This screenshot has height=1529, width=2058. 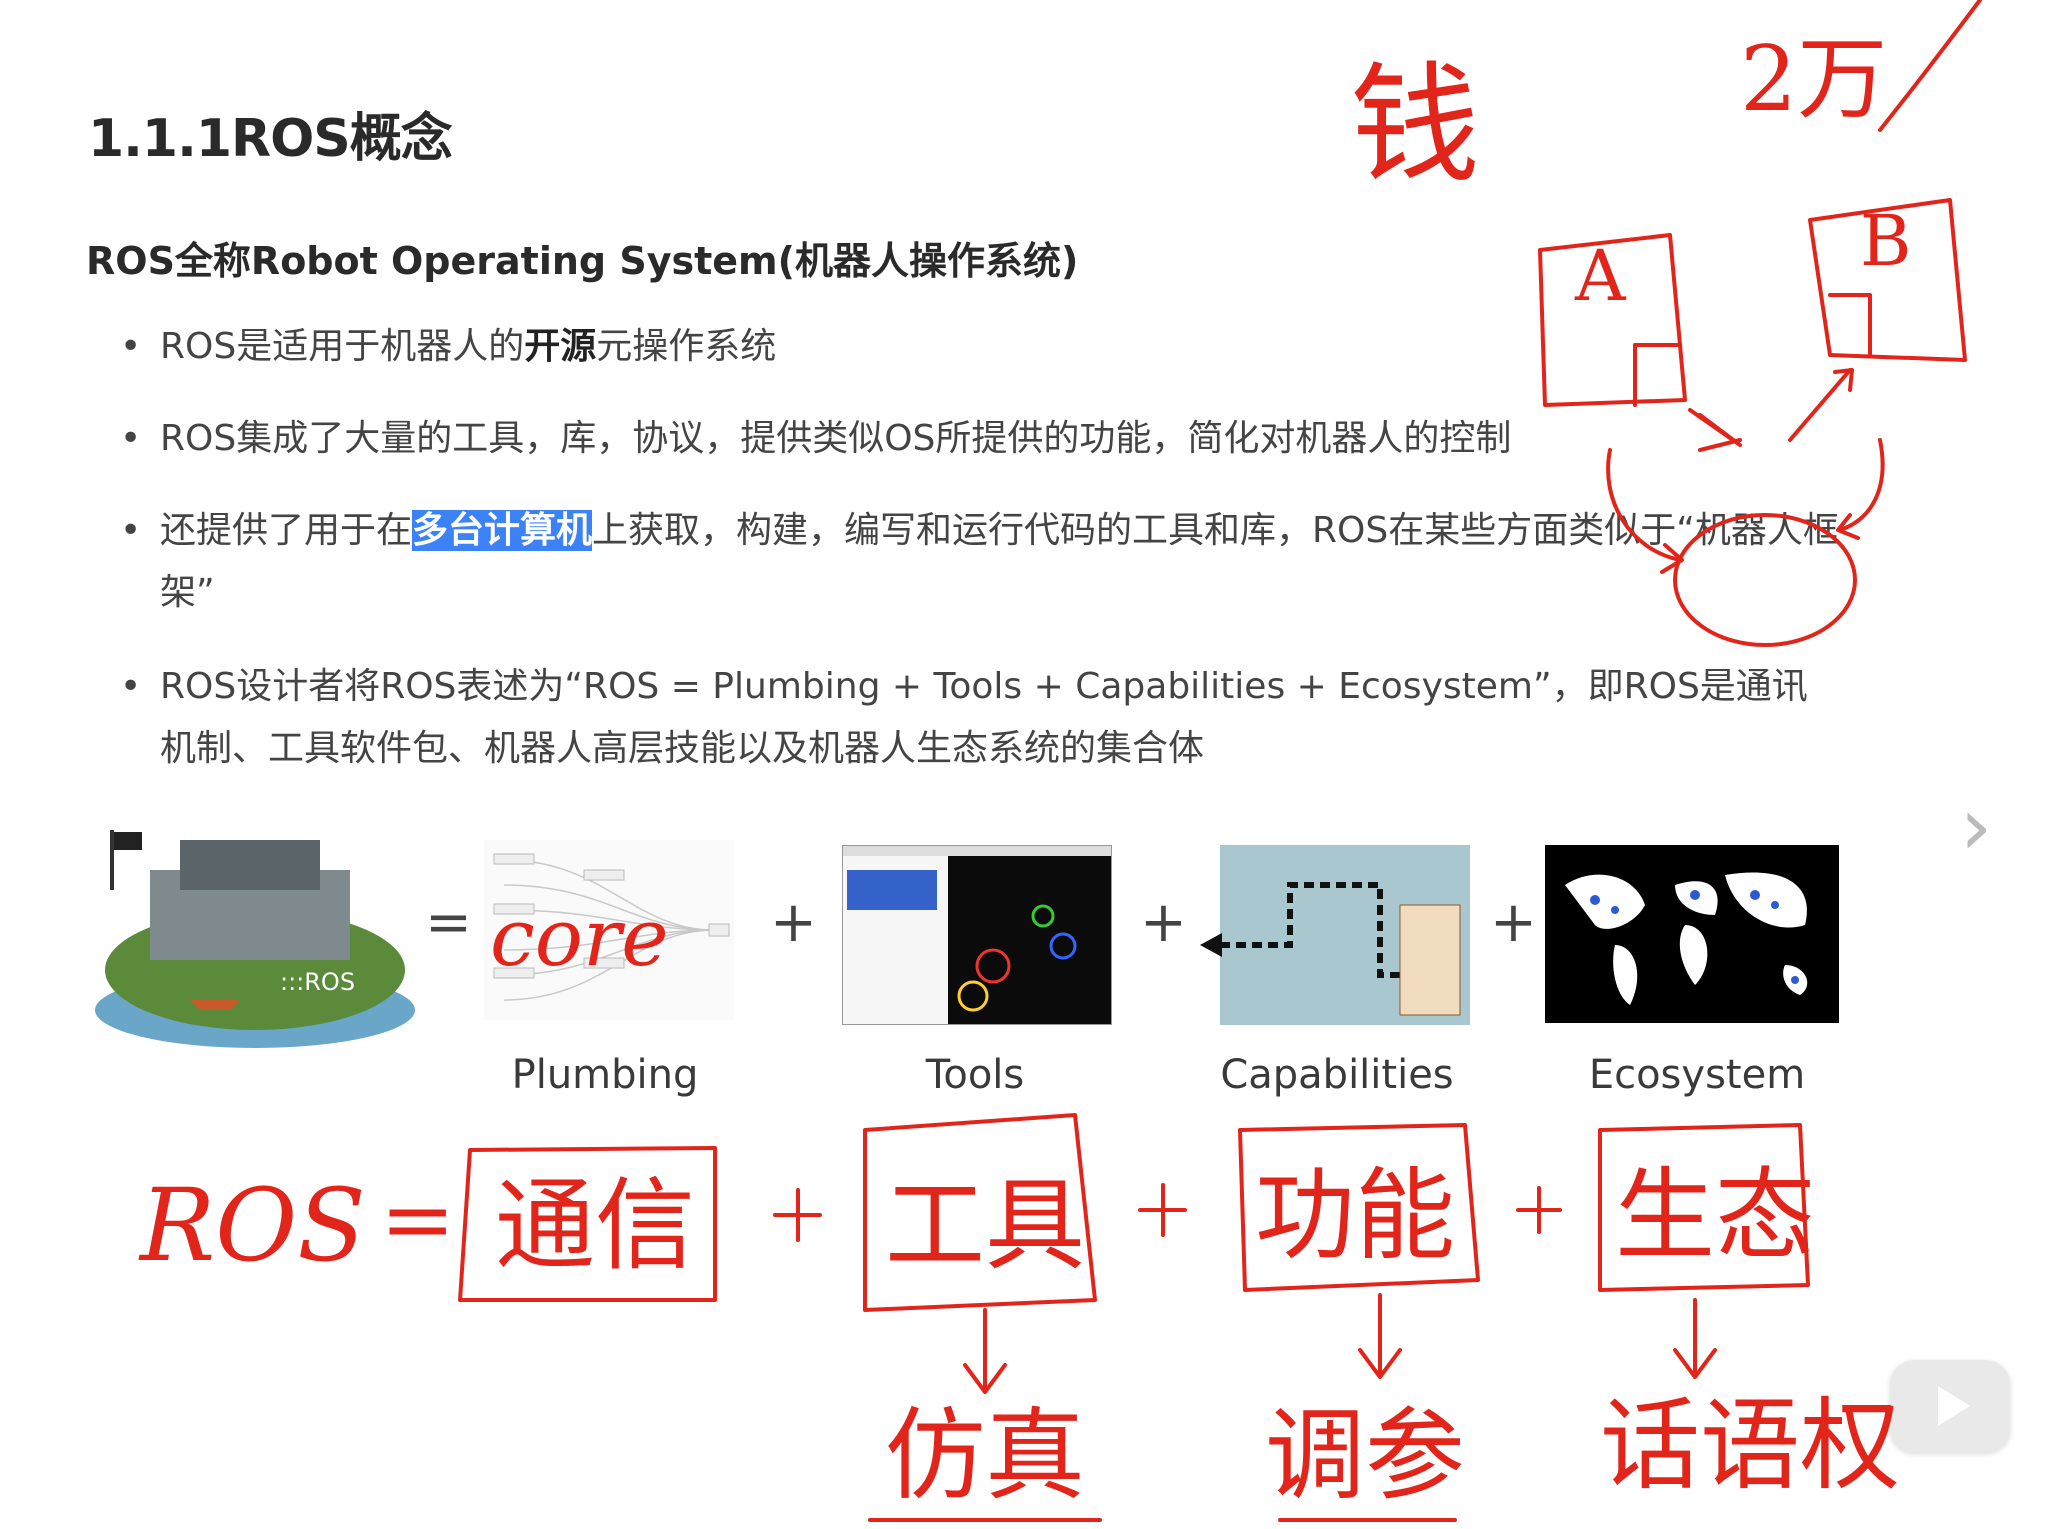 What do you see at coordinates (1750, 1445) in the screenshot?
I see `subterm-annotation: 话语权` at bounding box center [1750, 1445].